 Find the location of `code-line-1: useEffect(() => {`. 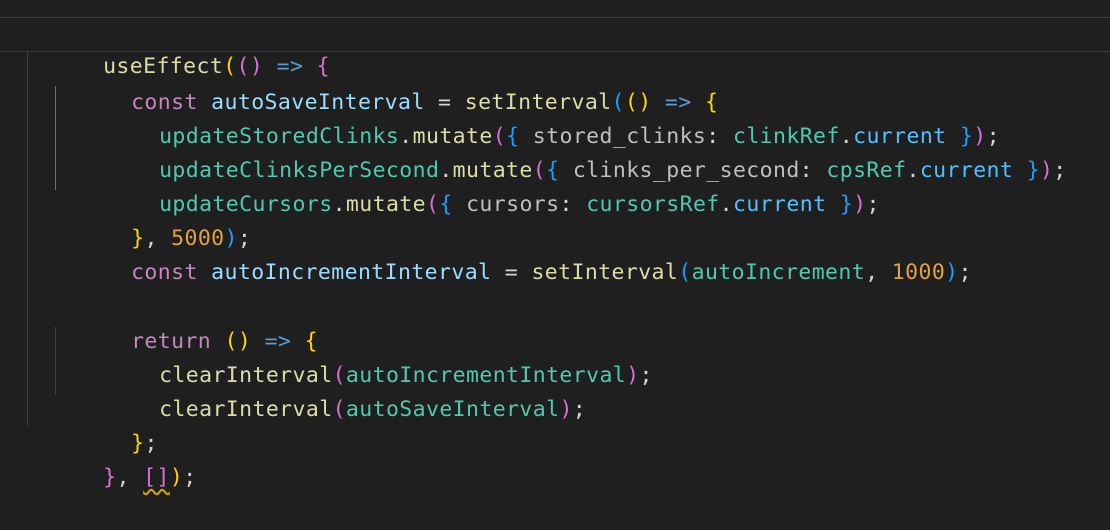

code-line-1: useEffect(() => { is located at coordinates (555, 48).